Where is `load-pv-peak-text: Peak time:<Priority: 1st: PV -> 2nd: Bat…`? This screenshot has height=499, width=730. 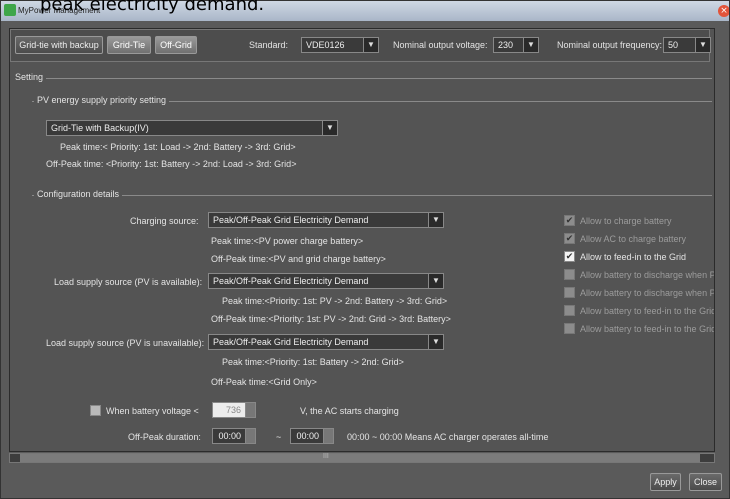 load-pv-peak-text: Peak time:<Priority: 1st: PV -> 2nd: Bat… is located at coordinates (335, 301).